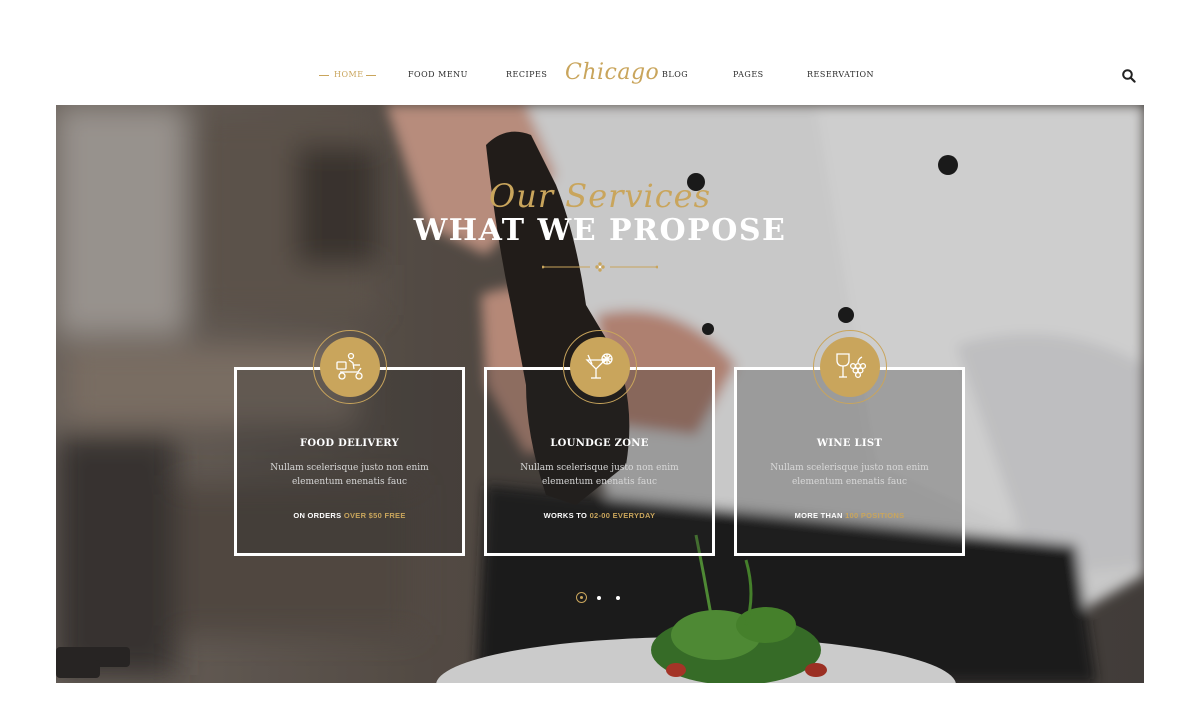 This screenshot has height=720, width=1200. What do you see at coordinates (820, 515) in the screenshot?
I see `service-footer-prefix: MORE THAN` at bounding box center [820, 515].